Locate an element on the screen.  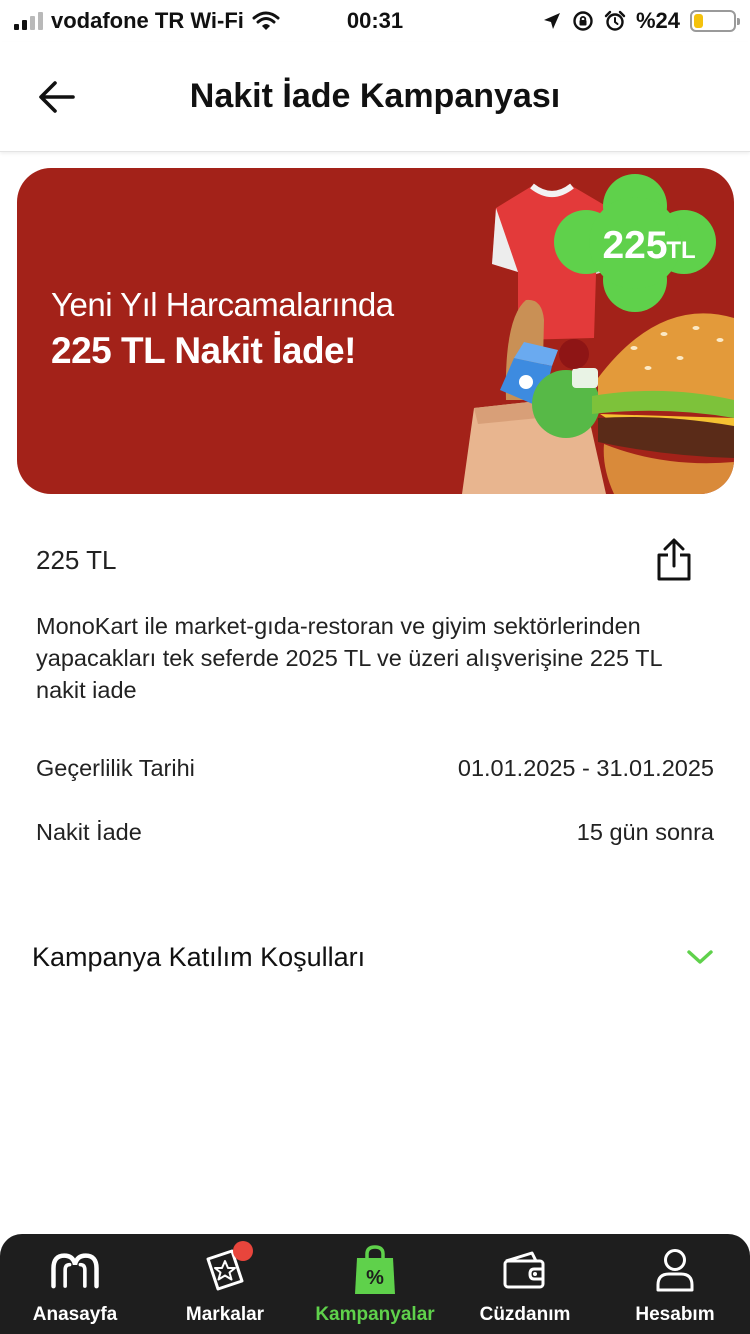
apple-illustration is located at coordinates (574, 354).